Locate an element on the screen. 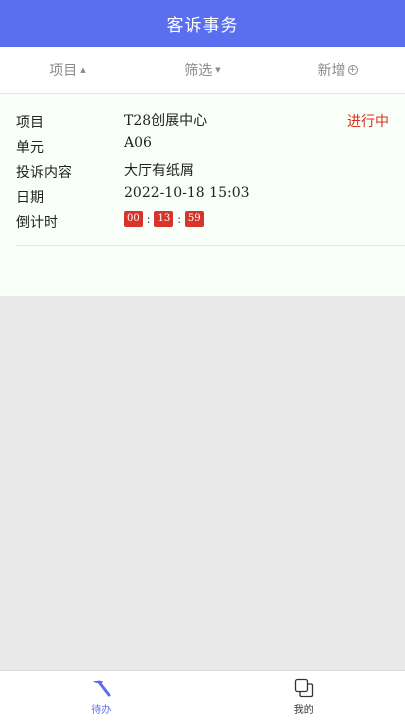 The height and width of the screenshot is (721, 405). app-header: 客诉事务 is located at coordinates (202, 23).